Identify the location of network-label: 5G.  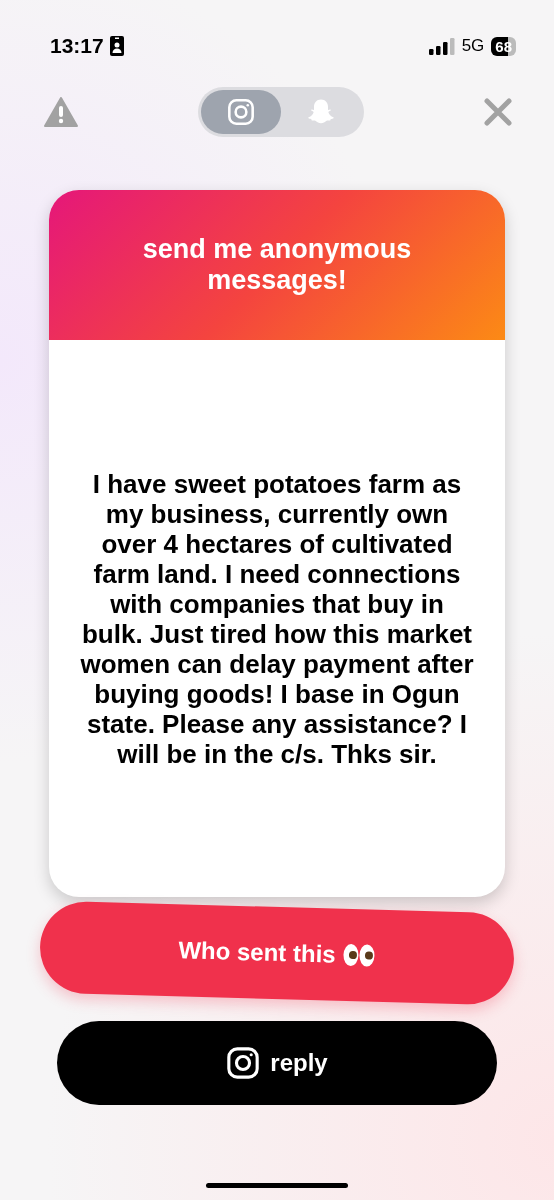
(473, 46).